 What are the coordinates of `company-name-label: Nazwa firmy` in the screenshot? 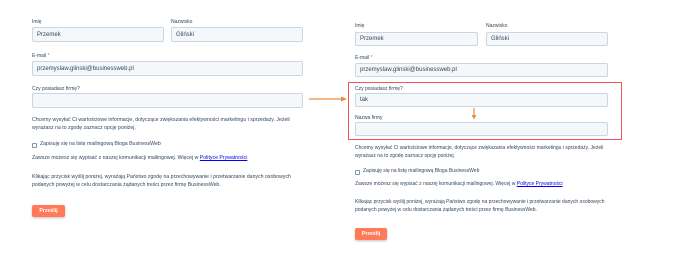 It's located at (369, 118).